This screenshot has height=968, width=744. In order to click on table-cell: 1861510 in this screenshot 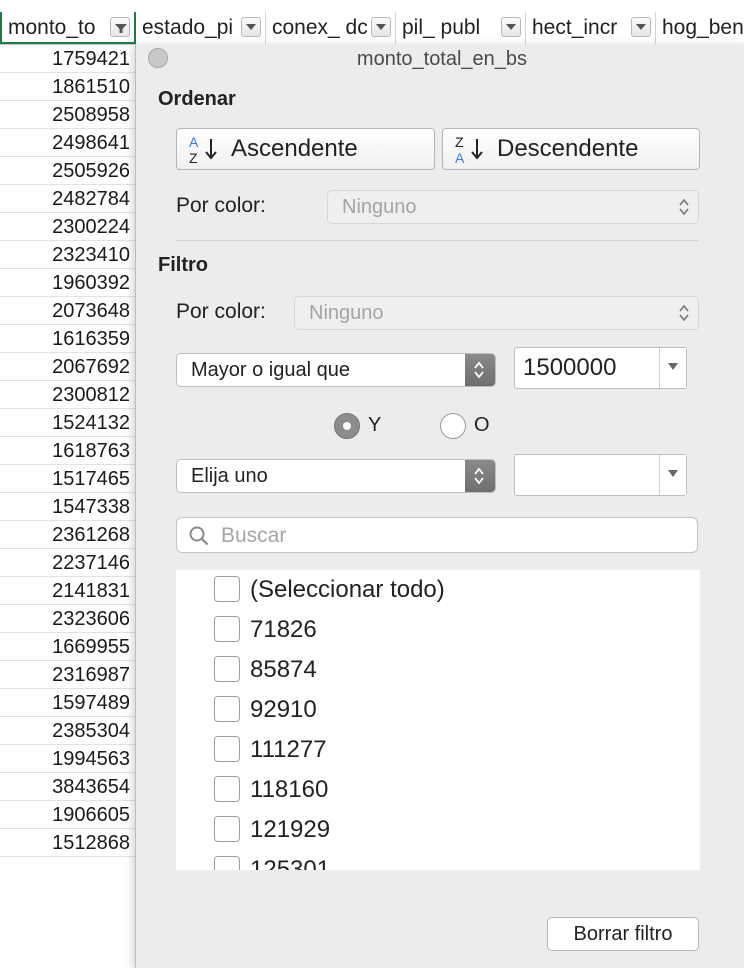, I will do `click(68, 87)`.